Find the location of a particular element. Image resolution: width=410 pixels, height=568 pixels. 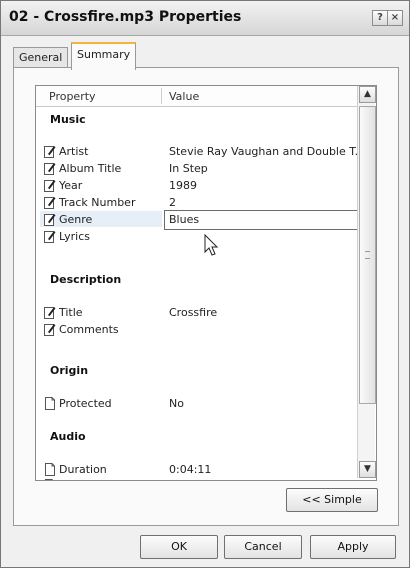

year-value: 1989 is located at coordinates (271, 185).